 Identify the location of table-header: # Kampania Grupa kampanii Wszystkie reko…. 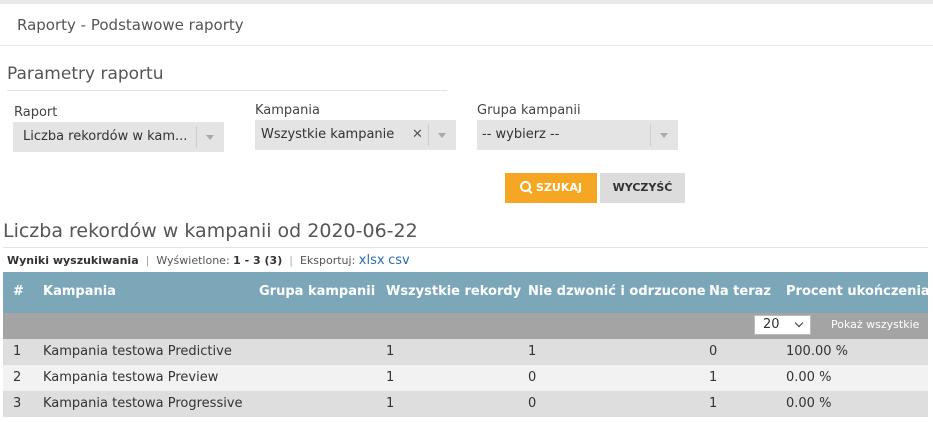
(466, 292).